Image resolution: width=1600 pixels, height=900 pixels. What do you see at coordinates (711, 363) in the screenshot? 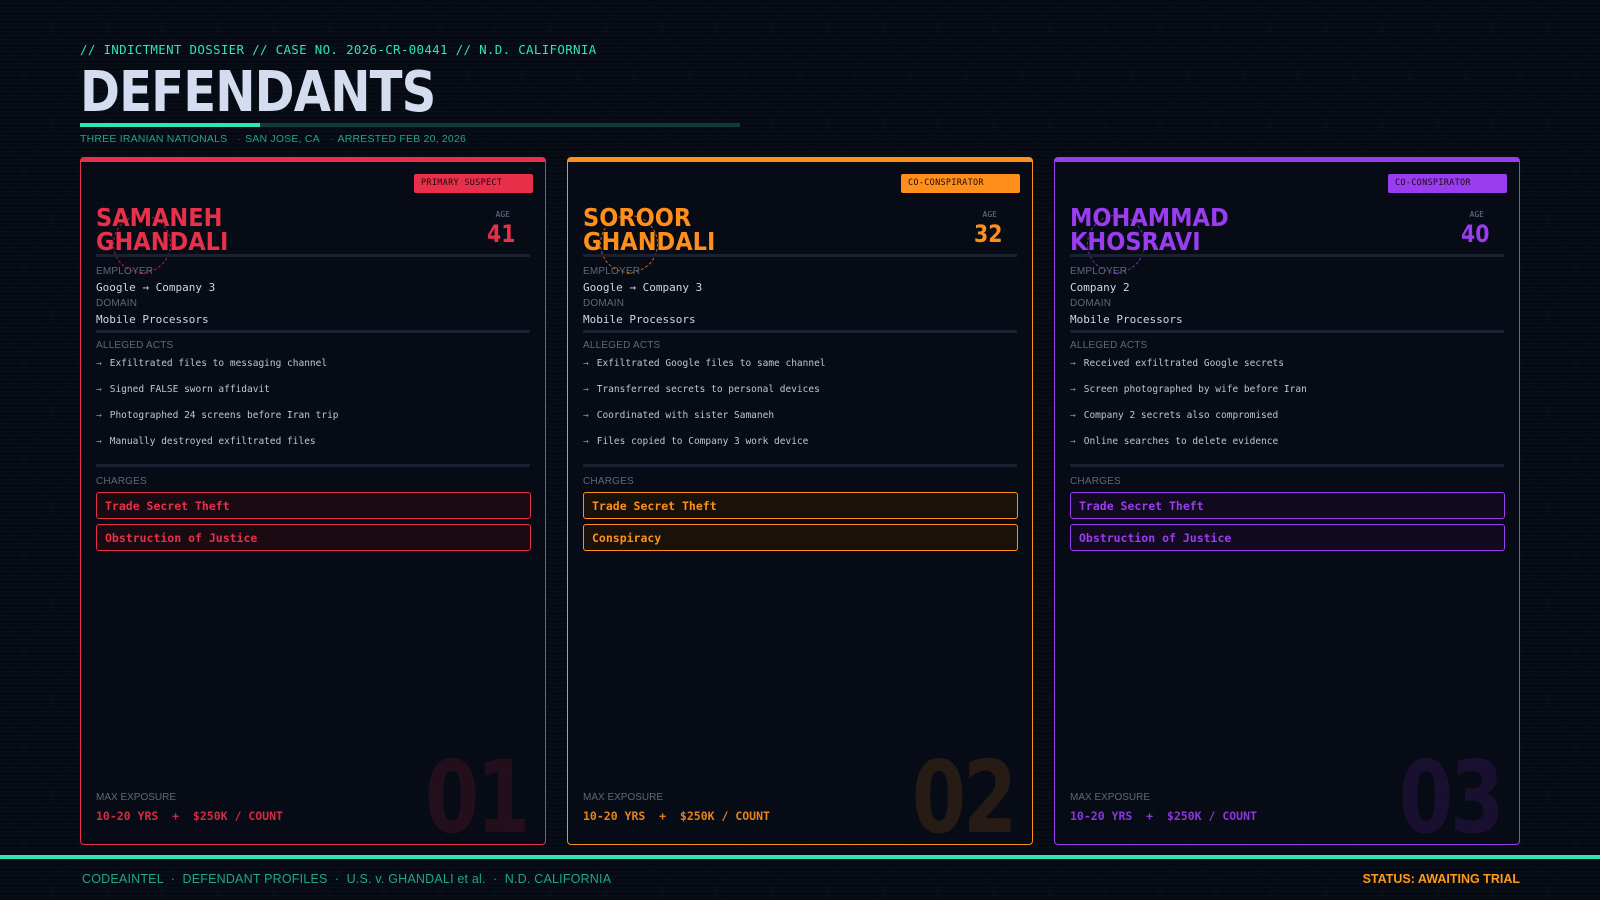
I see `act-text: Exfiltrated Google files to same channel` at bounding box center [711, 363].